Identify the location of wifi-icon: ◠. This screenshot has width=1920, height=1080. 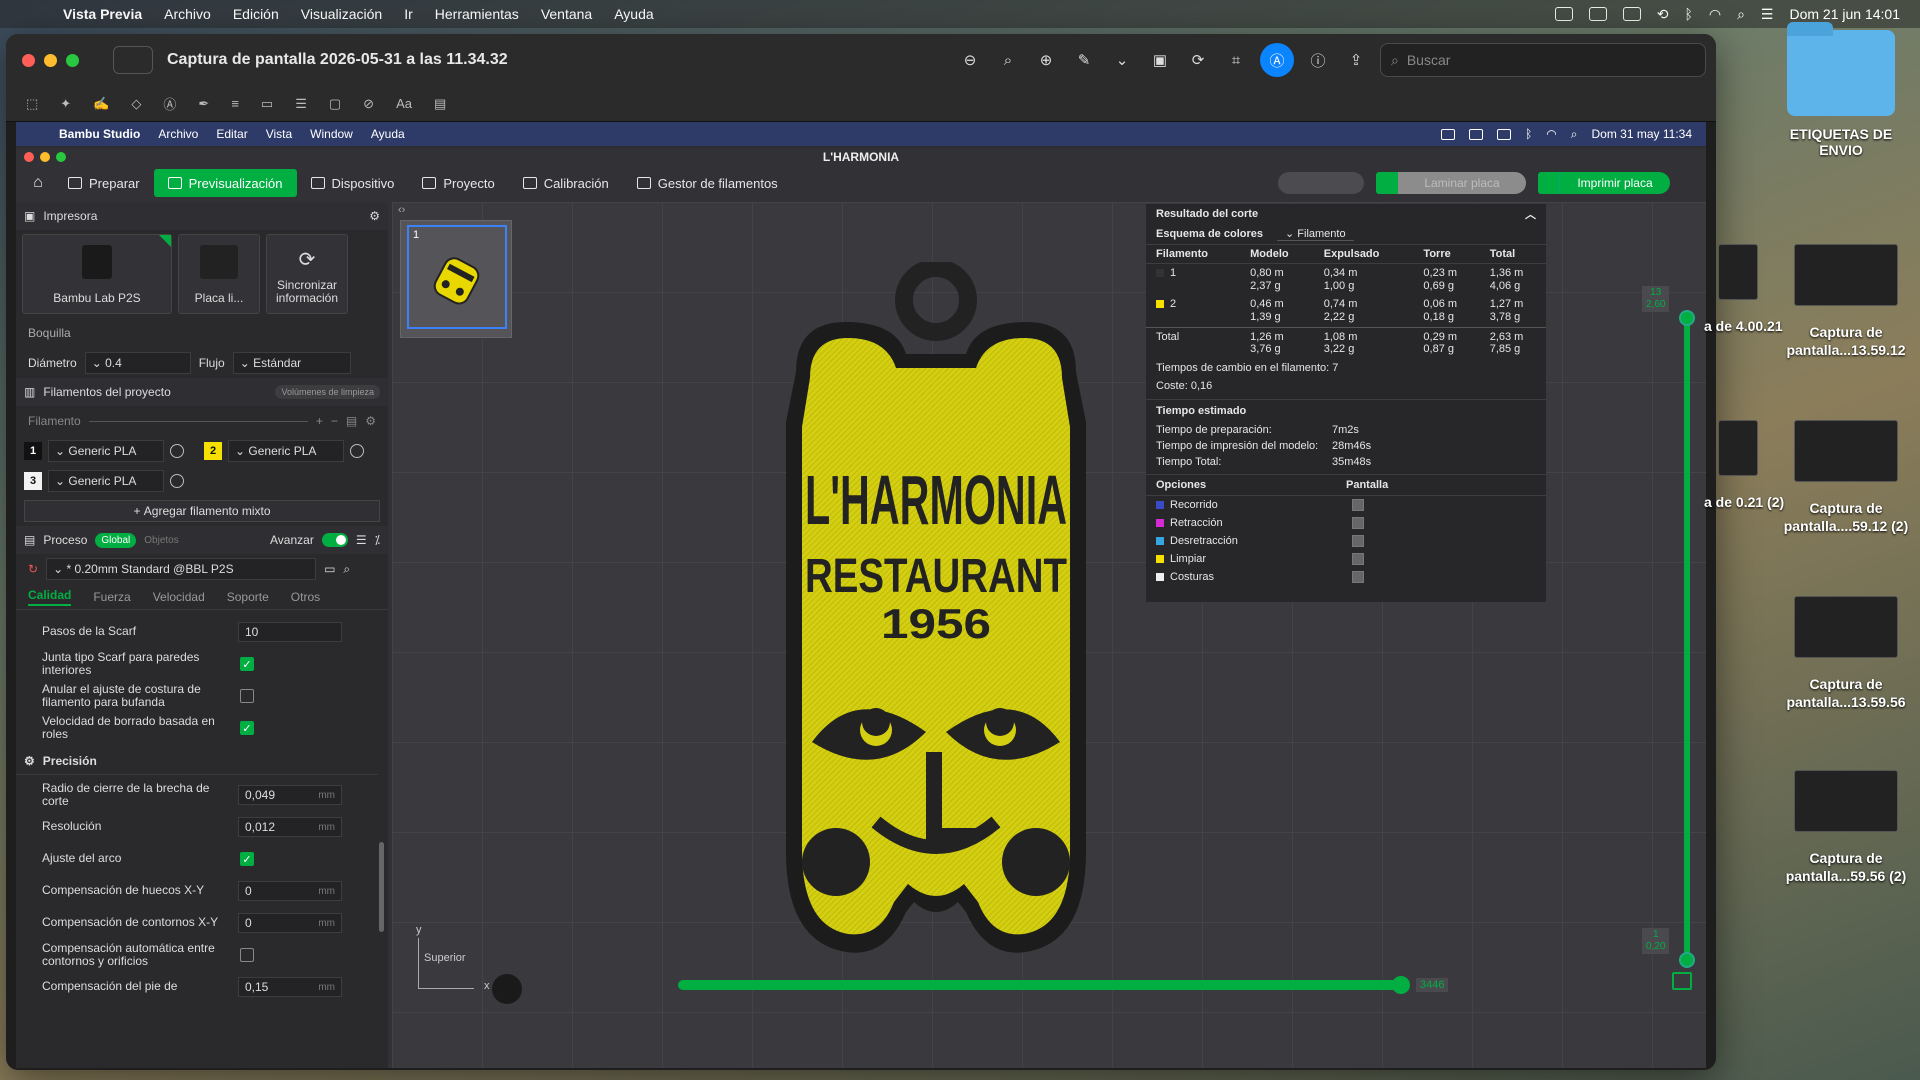
(1715, 14).